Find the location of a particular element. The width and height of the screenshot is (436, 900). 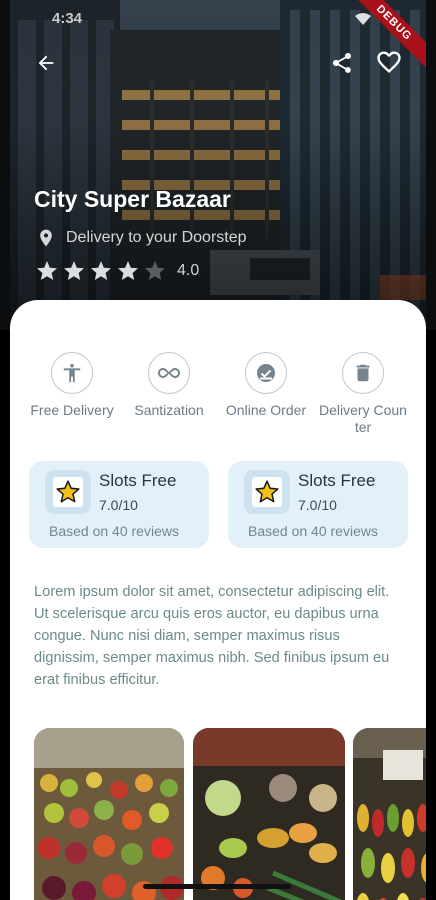

favorite-button is located at coordinates (389, 62).